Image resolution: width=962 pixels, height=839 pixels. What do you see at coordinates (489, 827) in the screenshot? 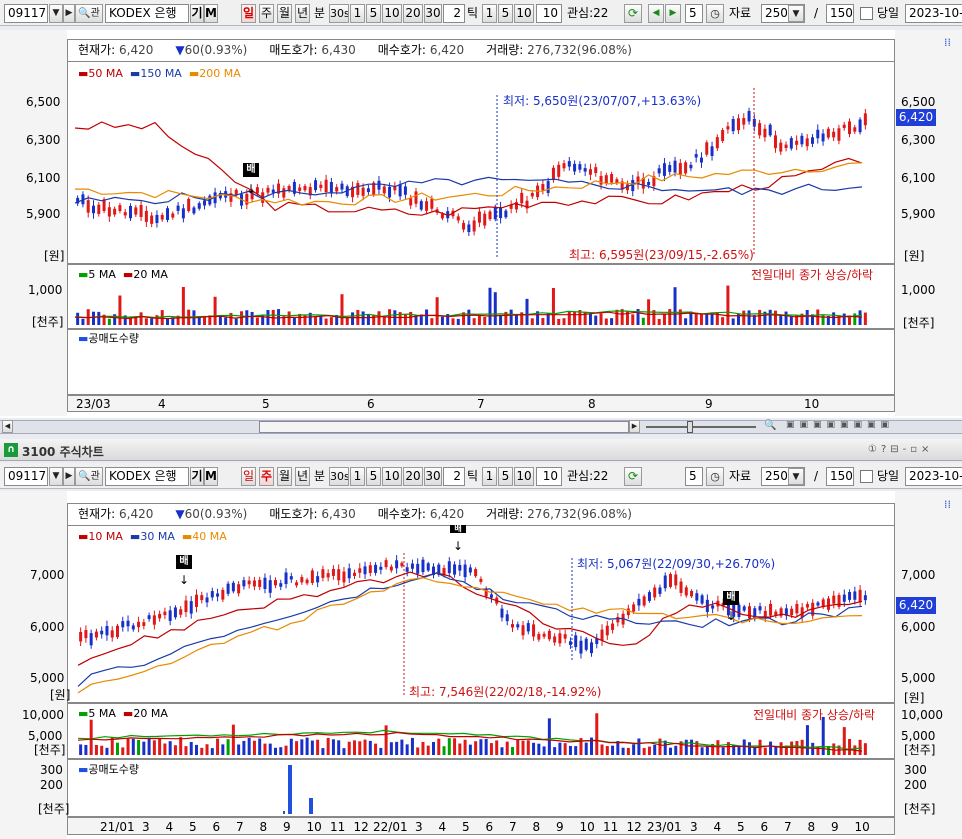
I see `x-tick-label: 6` at bounding box center [489, 827].